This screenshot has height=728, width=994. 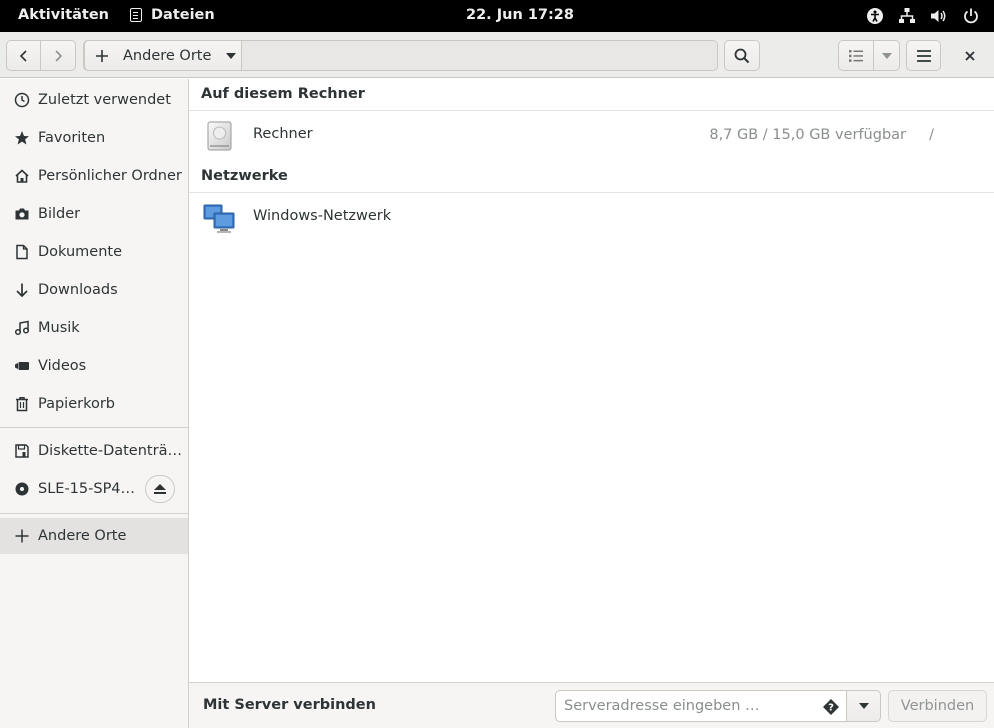 I want to click on system-tray, so click(x=923, y=16).